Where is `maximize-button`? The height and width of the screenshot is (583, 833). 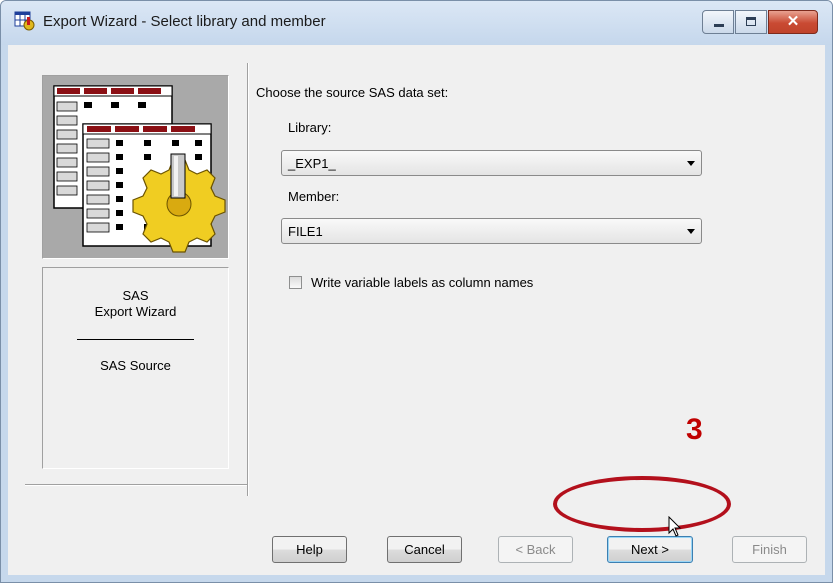 maximize-button is located at coordinates (751, 22).